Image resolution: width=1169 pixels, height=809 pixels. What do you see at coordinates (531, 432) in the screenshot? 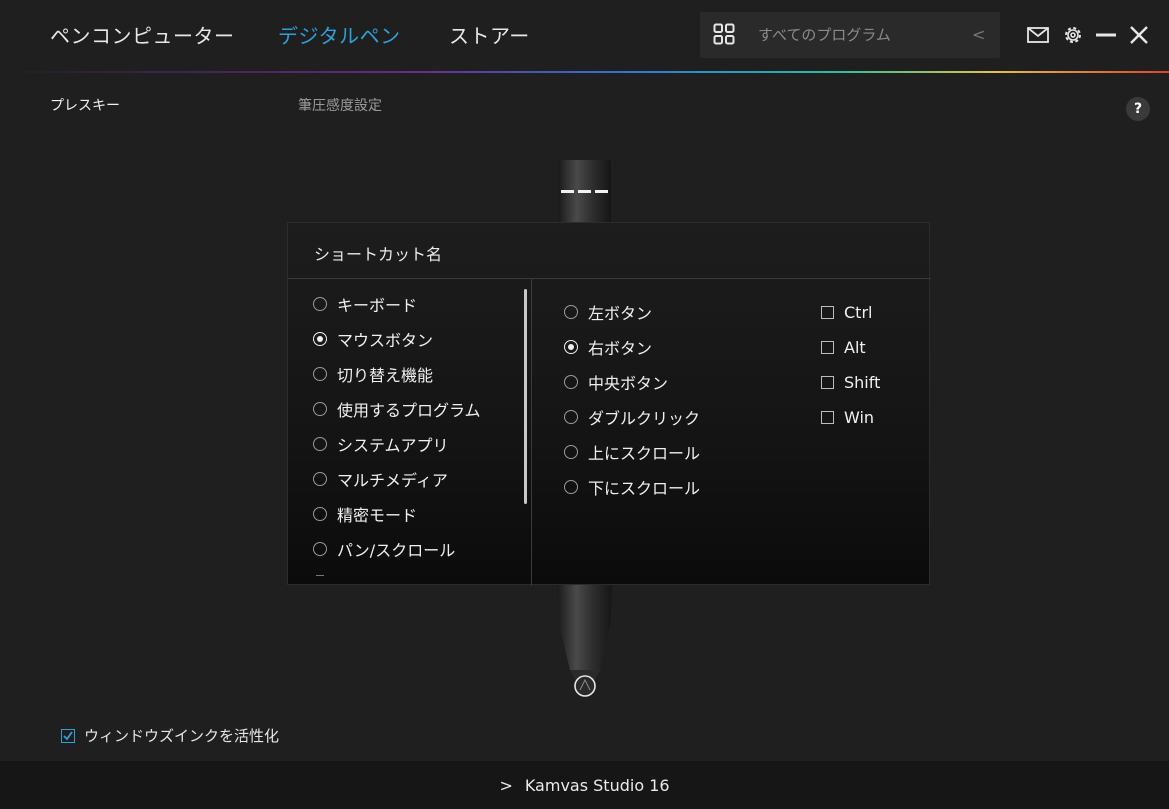
I see `column-divider` at bounding box center [531, 432].